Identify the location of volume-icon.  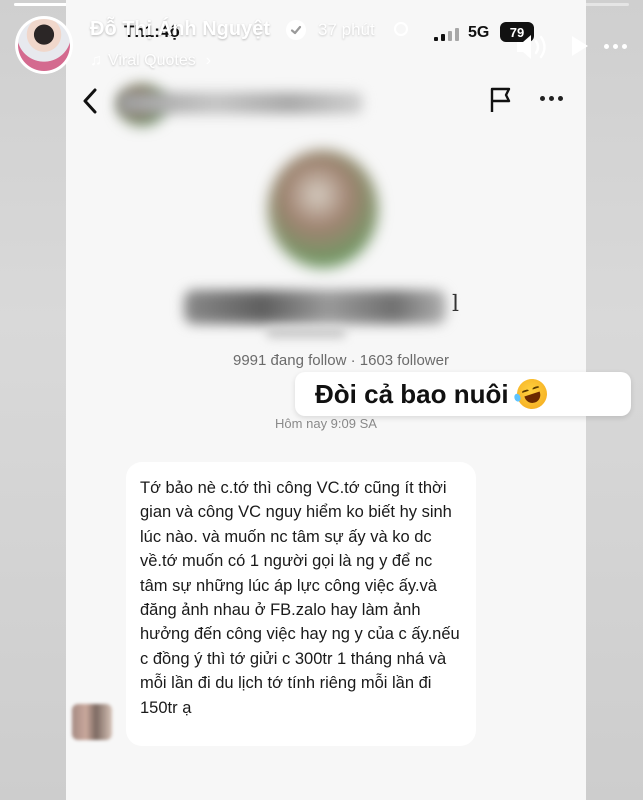
(534, 49).